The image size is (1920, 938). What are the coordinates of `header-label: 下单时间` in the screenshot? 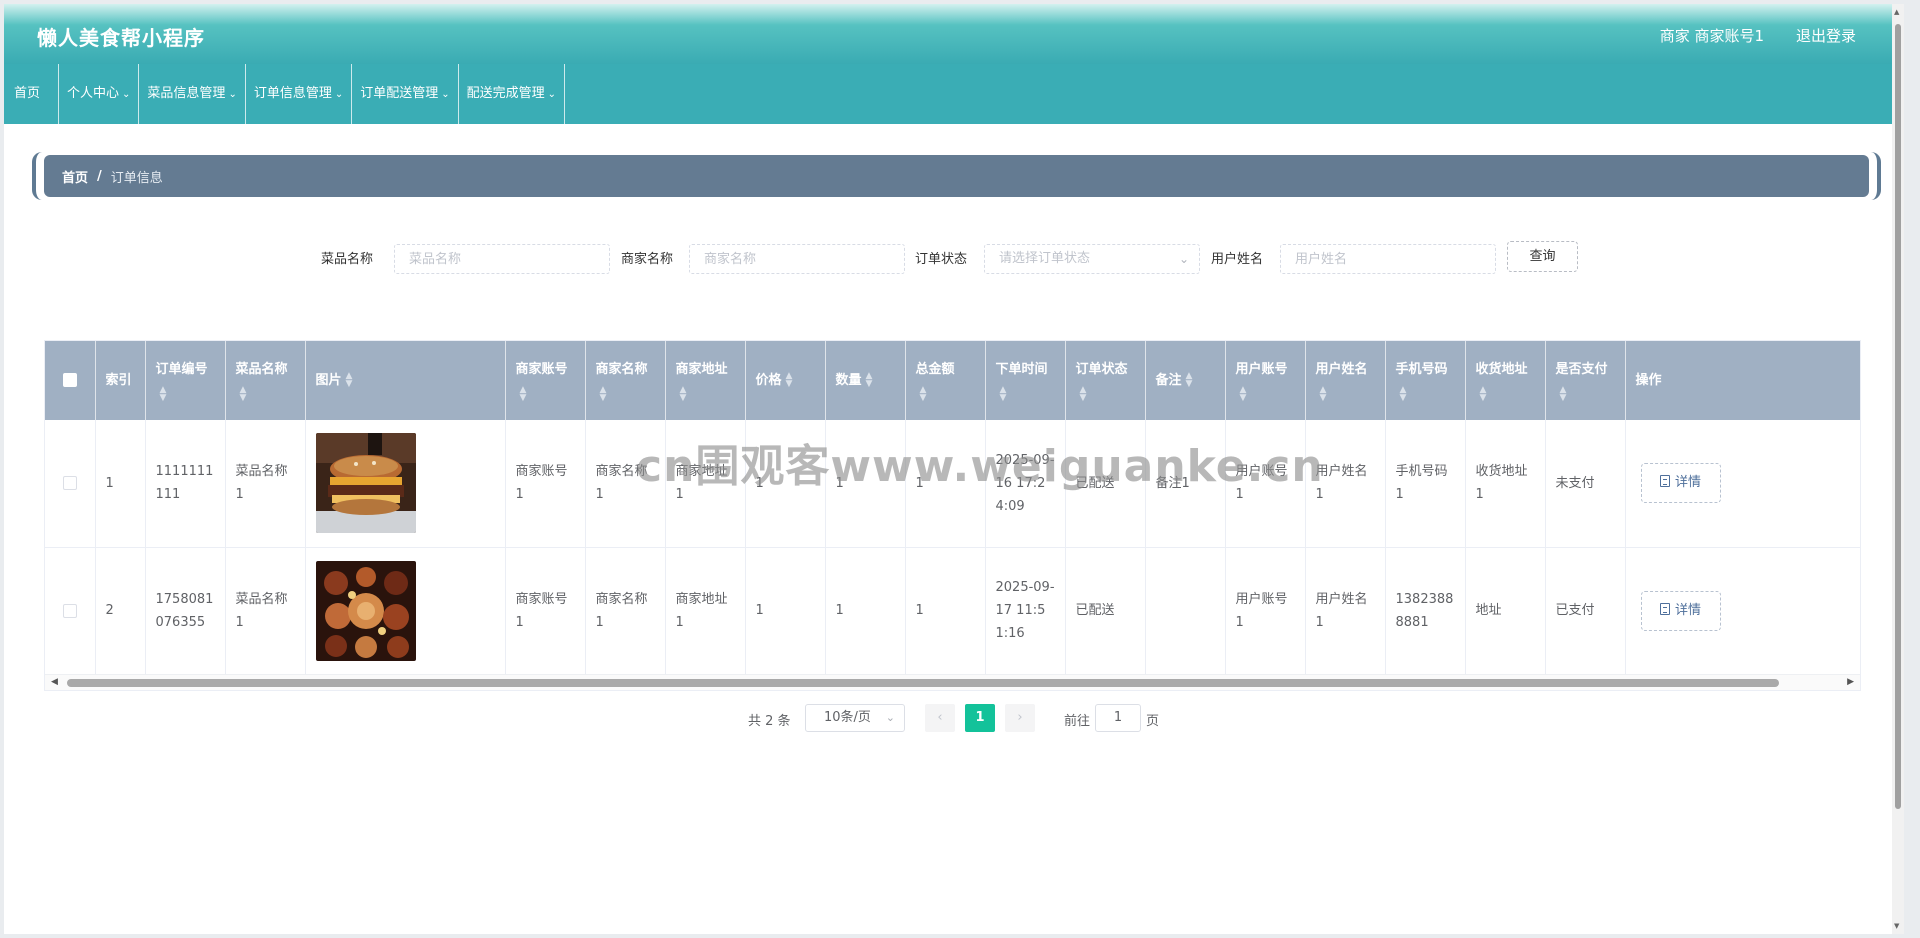 It's located at (1021, 369).